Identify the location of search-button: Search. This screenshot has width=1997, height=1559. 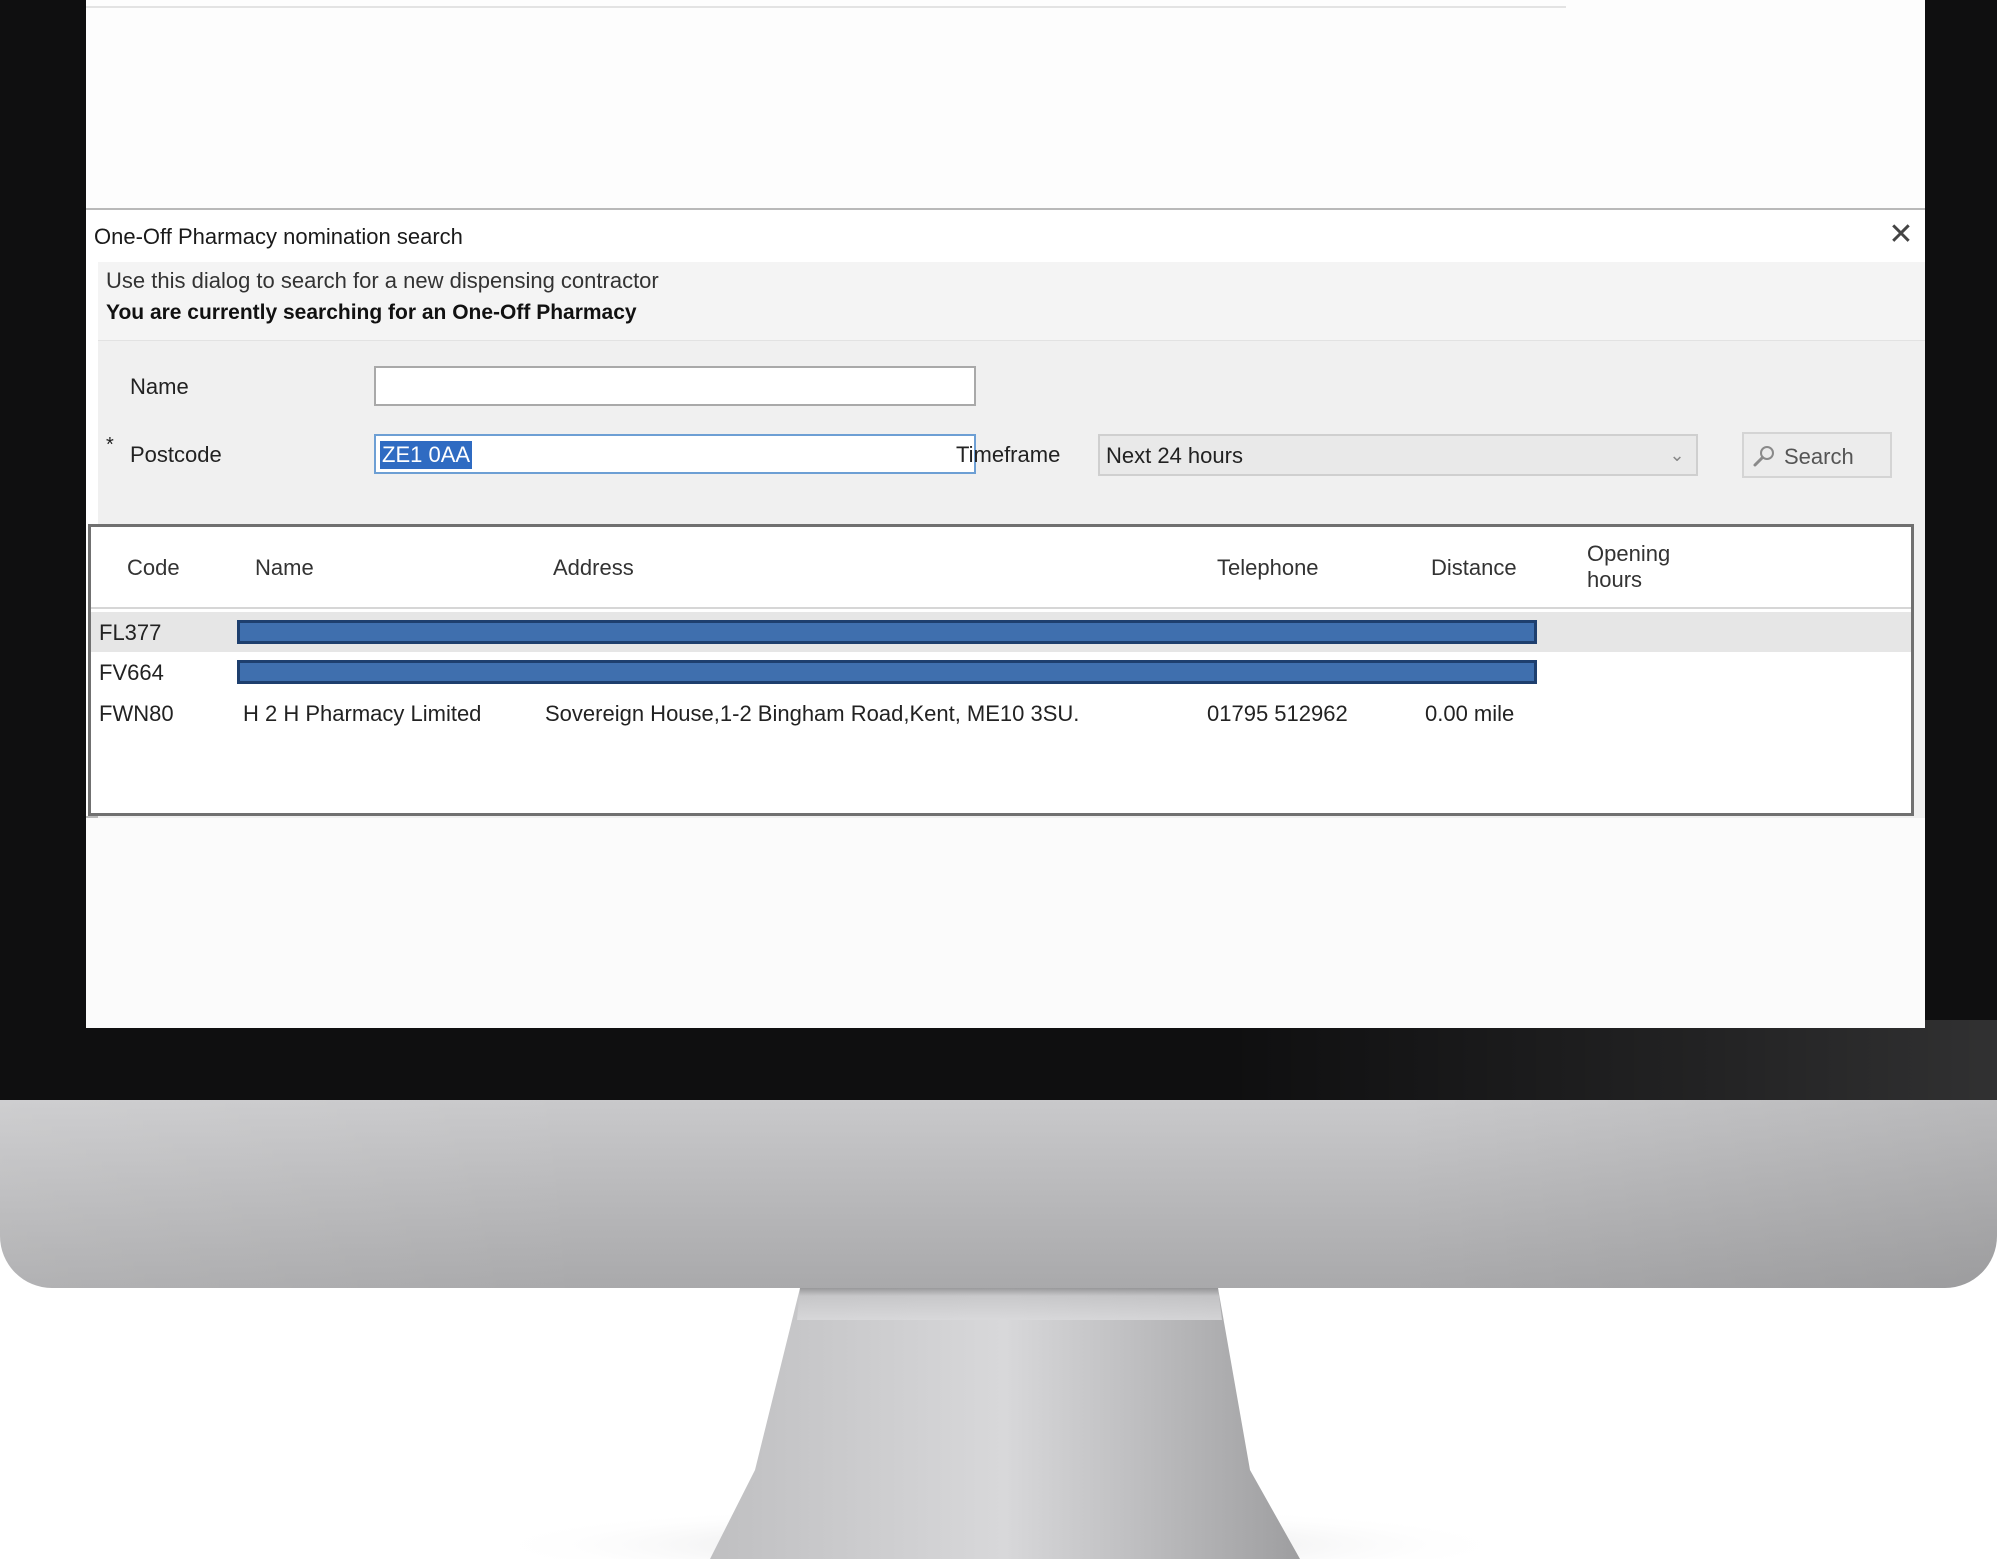
(1817, 455).